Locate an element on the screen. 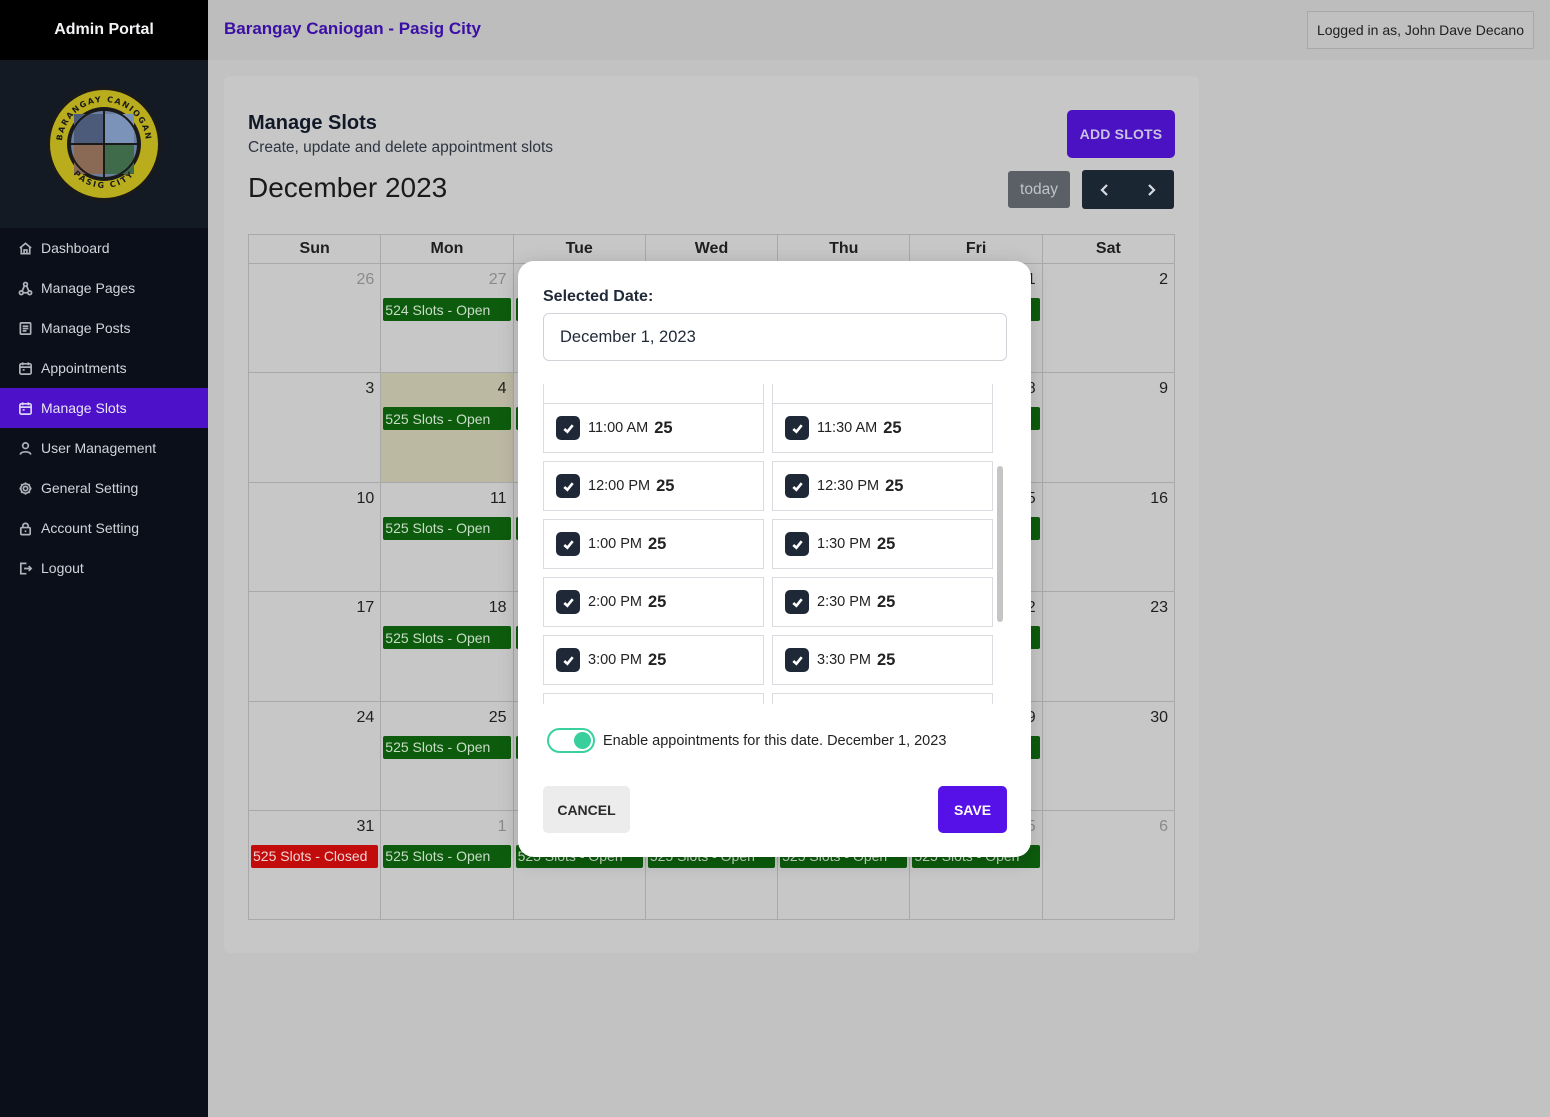 This screenshot has height=1117, width=1550. time-slot: 2:30 PM 25 is located at coordinates (882, 602).